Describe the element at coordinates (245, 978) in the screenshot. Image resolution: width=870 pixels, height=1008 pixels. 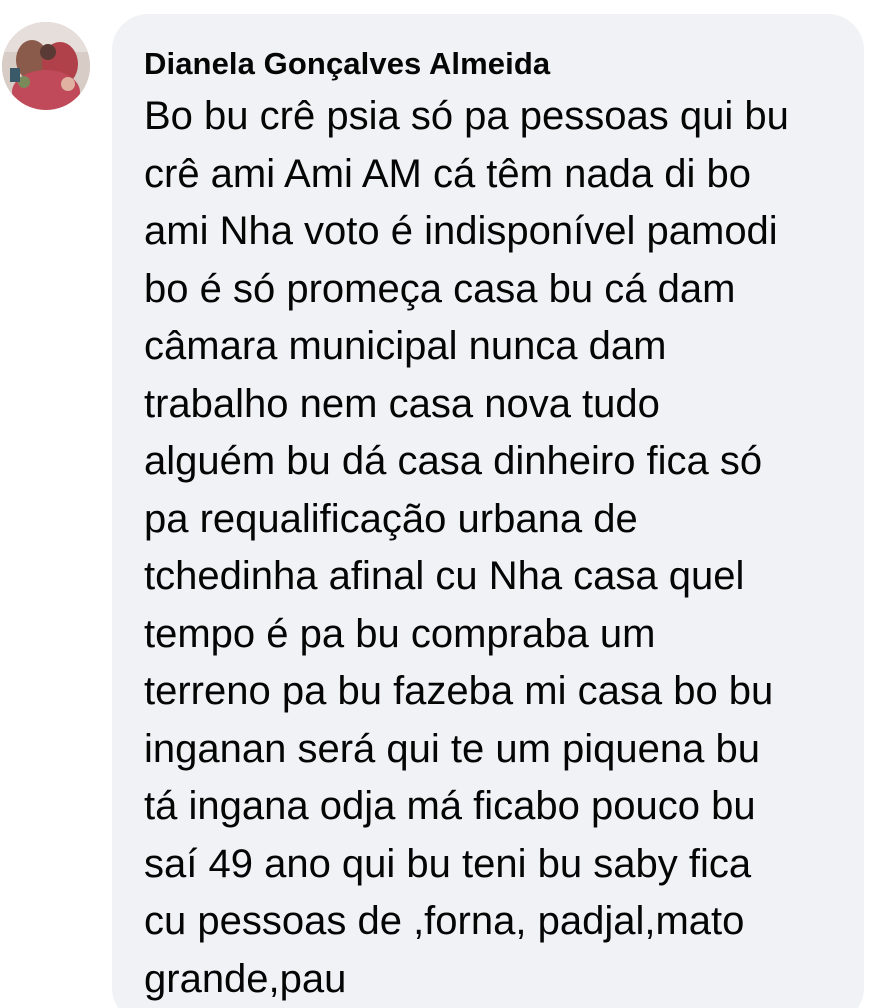
I see `comment-text-line: grande,pau` at that location.